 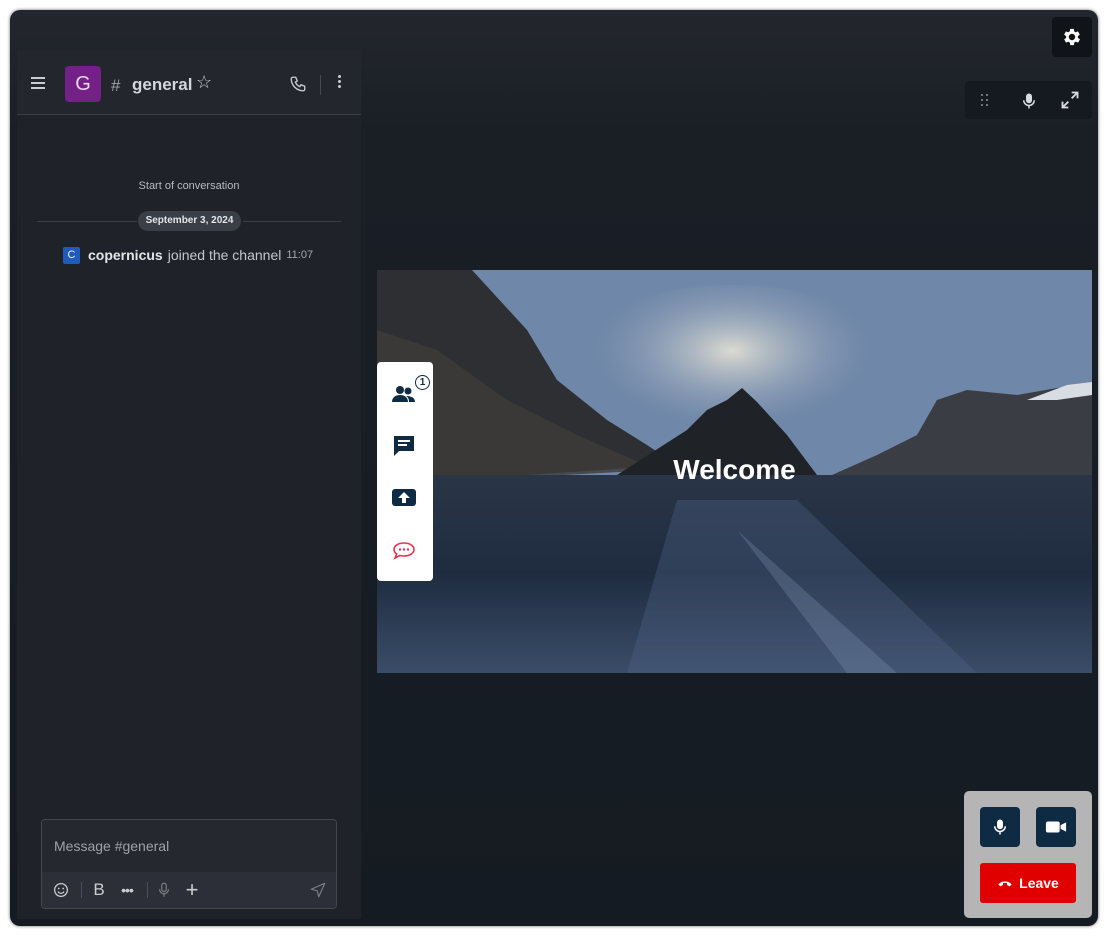 I want to click on drag-handle-icon, so click(x=985, y=100).